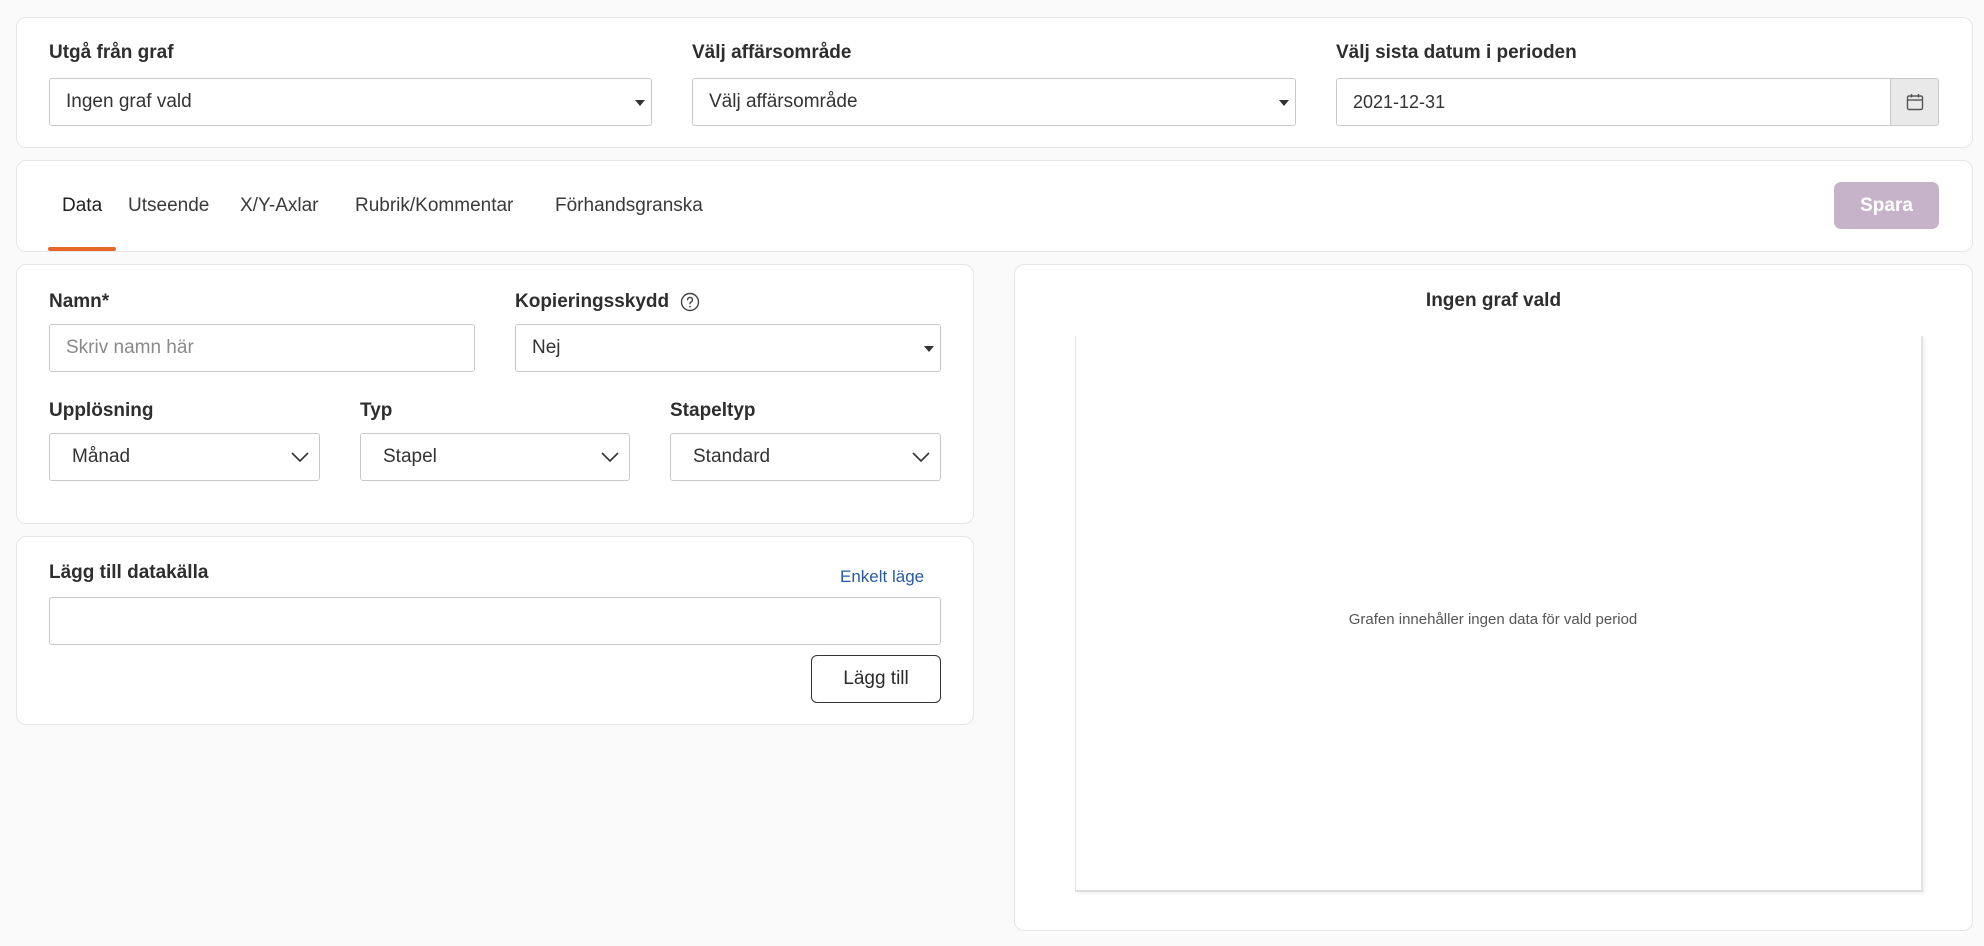  I want to click on datasource-input, so click(495, 621).